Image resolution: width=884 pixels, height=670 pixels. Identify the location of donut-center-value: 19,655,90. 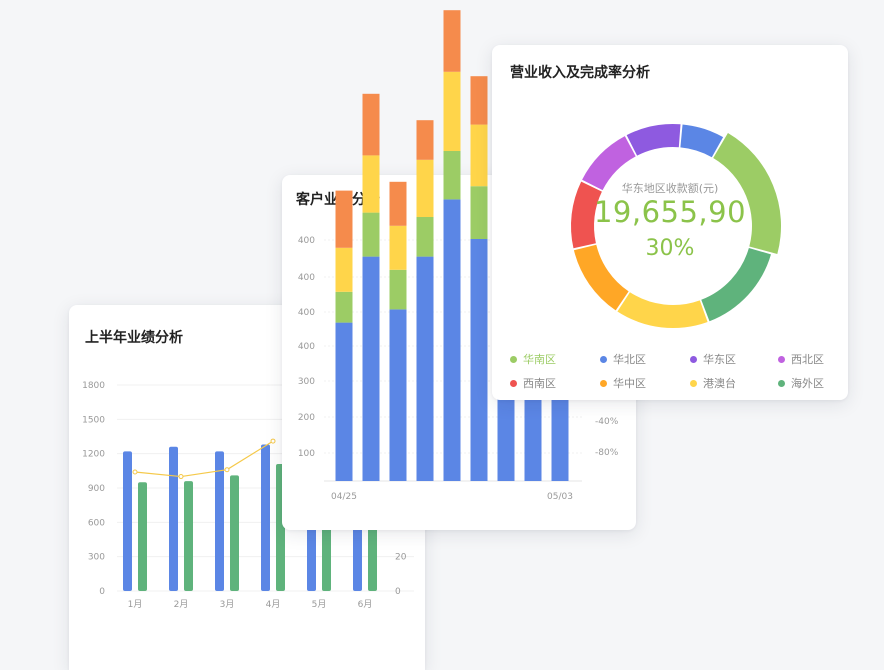
(670, 212).